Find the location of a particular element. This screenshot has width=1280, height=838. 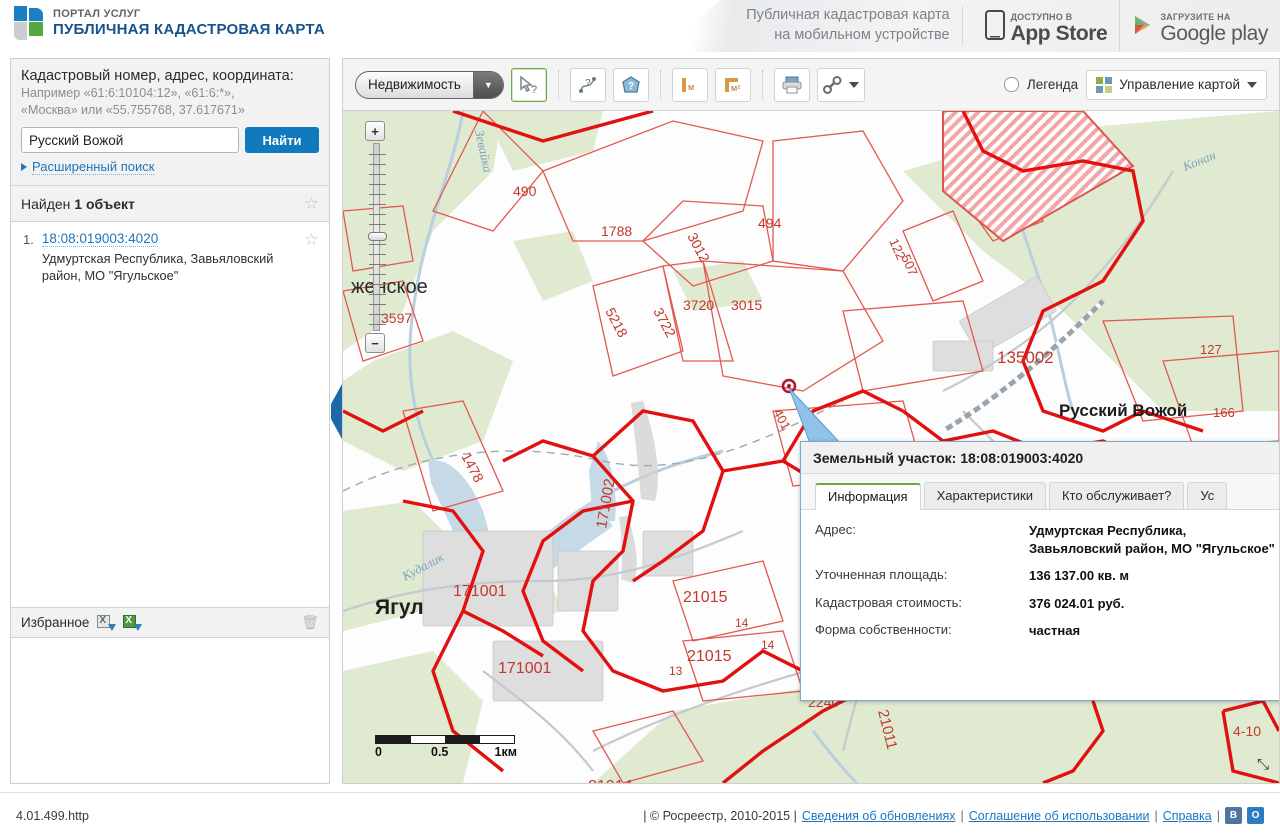

search-input is located at coordinates (130, 140).